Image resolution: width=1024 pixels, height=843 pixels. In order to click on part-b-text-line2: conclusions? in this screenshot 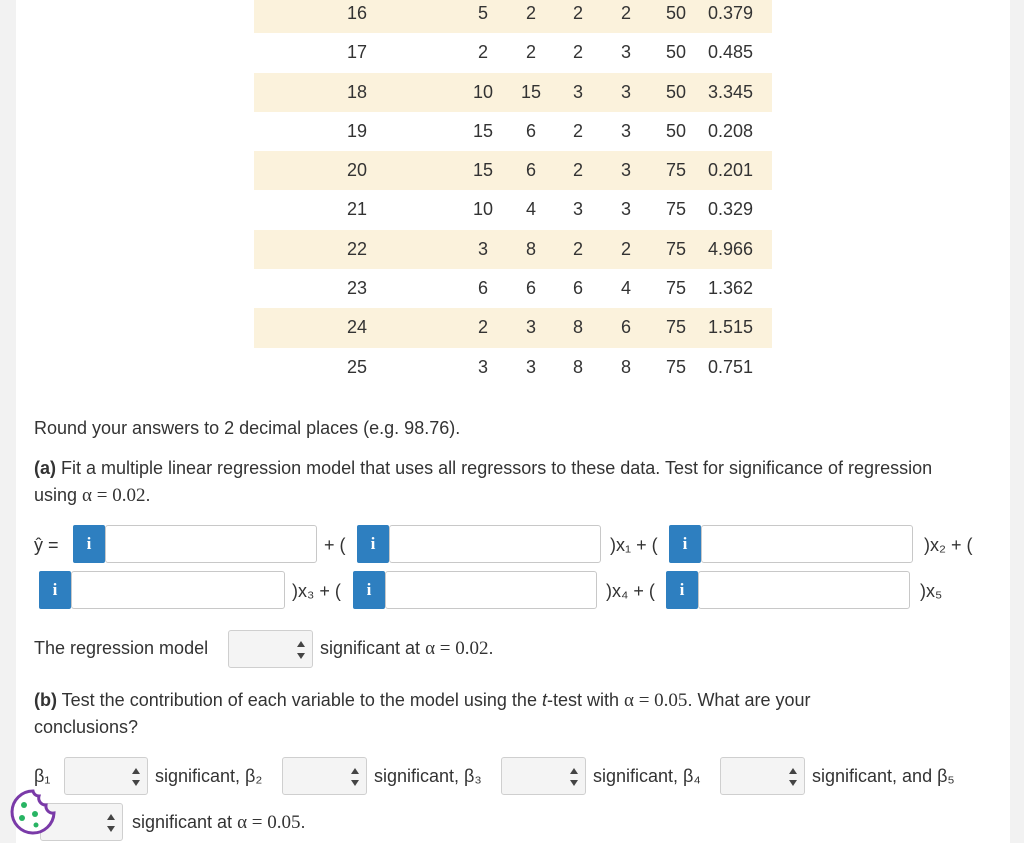, I will do `click(86, 727)`.